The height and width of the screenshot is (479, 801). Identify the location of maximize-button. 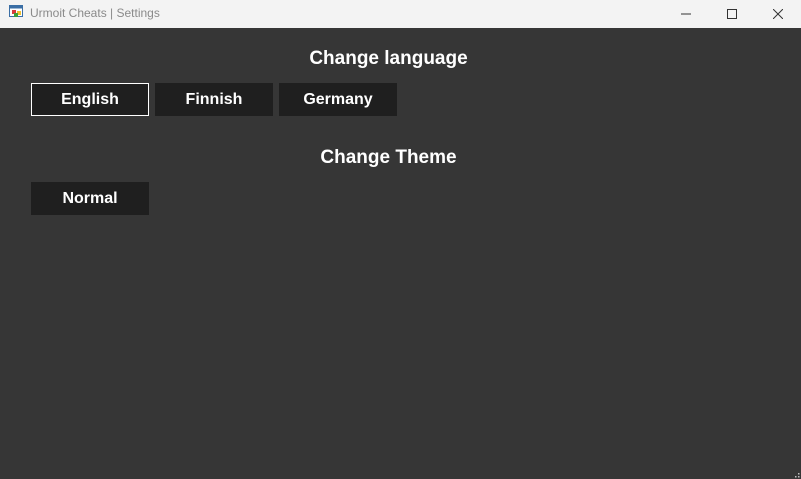
(732, 14).